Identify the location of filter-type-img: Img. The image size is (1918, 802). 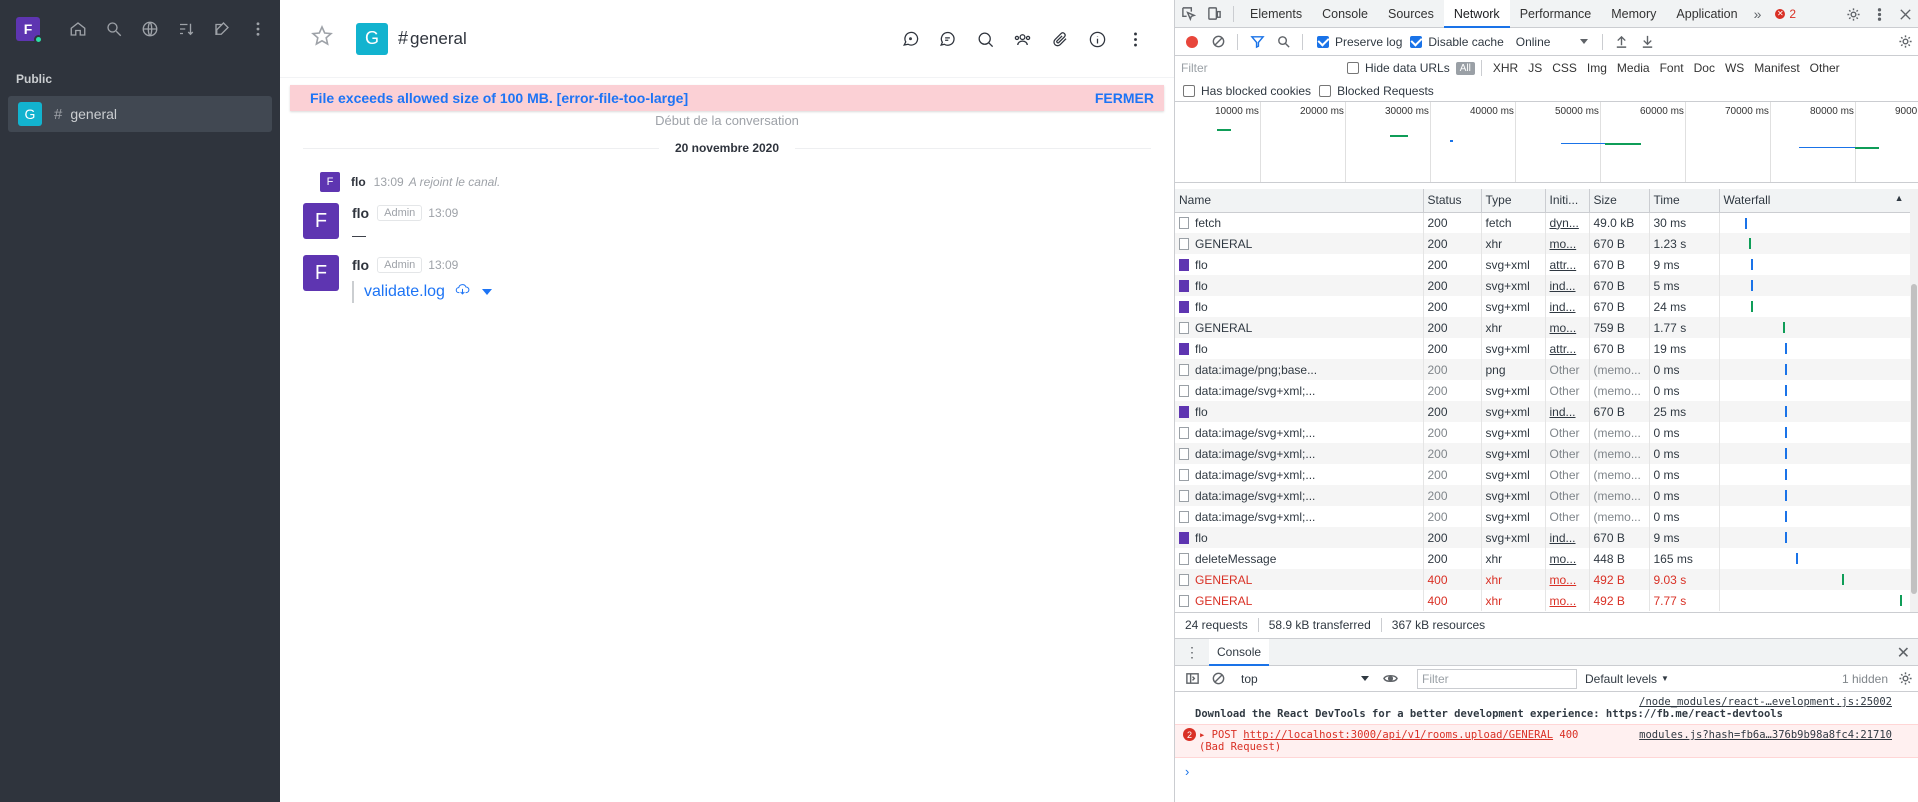
(1597, 68).